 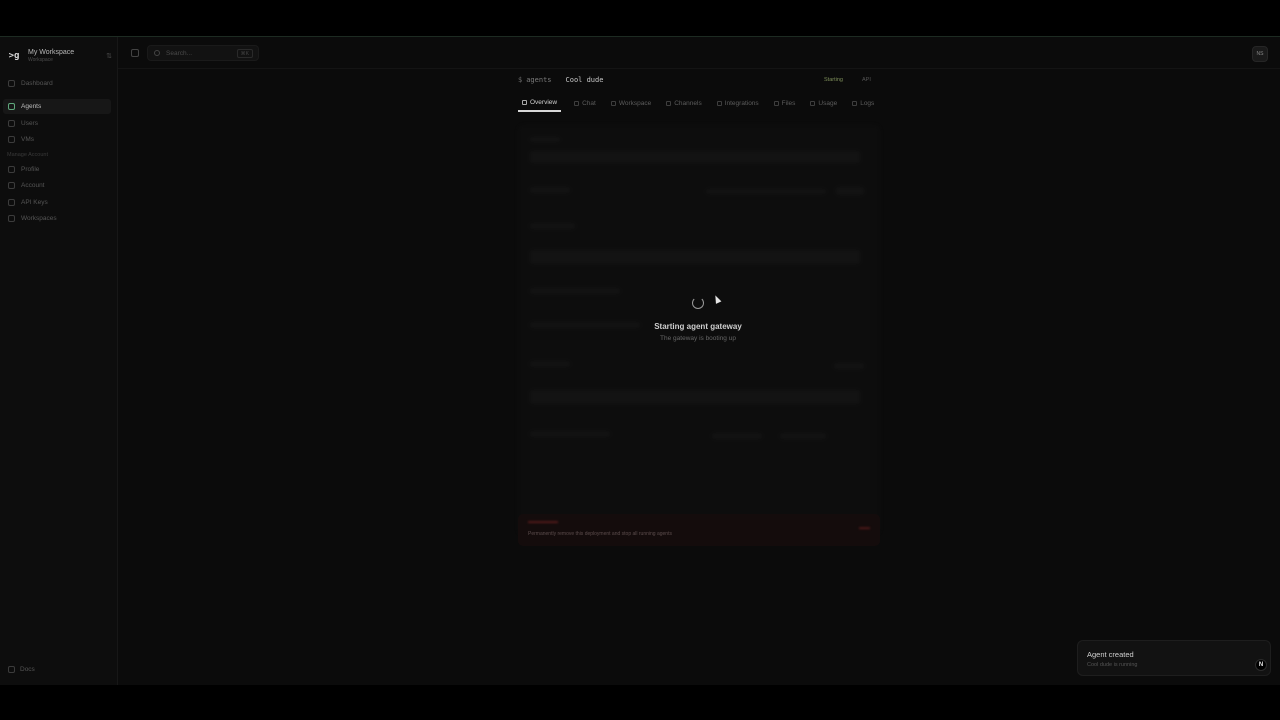 I want to click on sidebar-section-label: Manage Account, so click(x=27, y=155).